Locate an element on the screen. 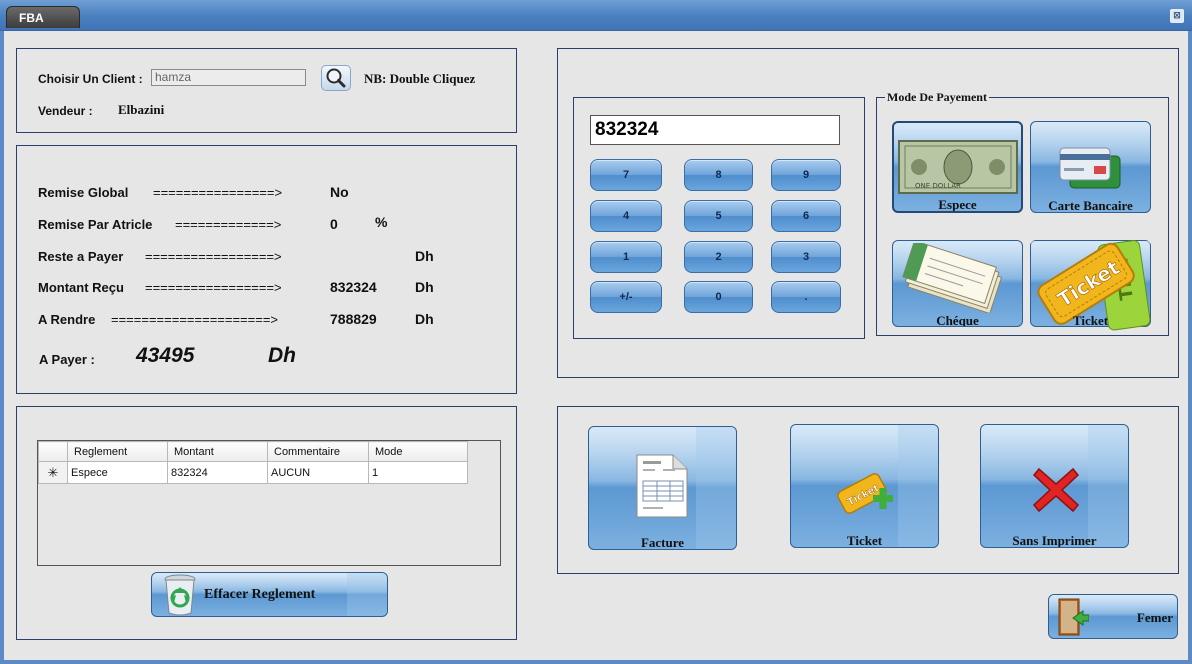  window-frame-left is located at coordinates (2, 347).